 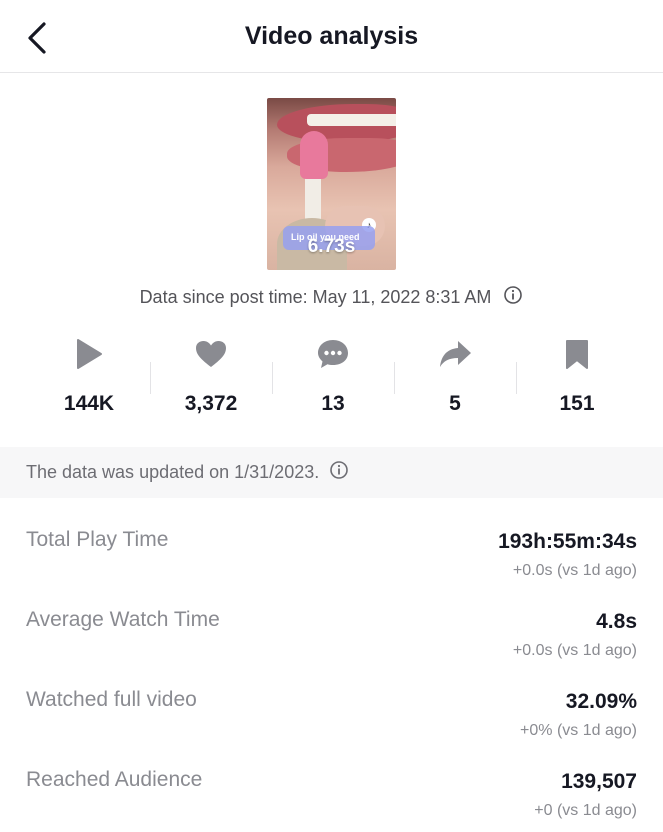 I want to click on comment-icon, so click(x=333, y=354).